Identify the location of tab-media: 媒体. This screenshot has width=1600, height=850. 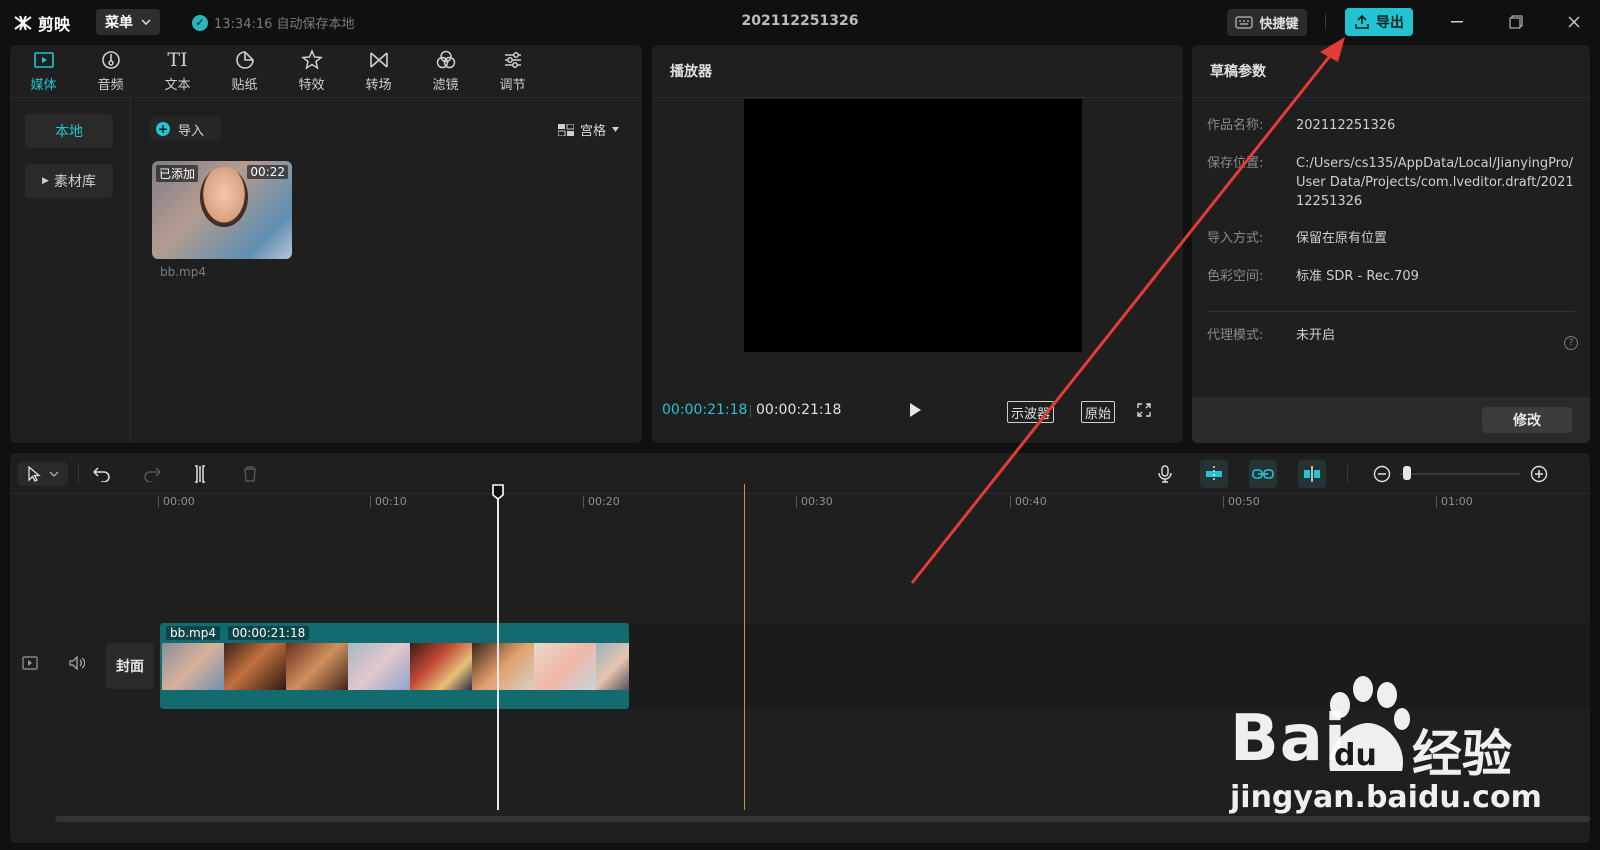
(43, 71).